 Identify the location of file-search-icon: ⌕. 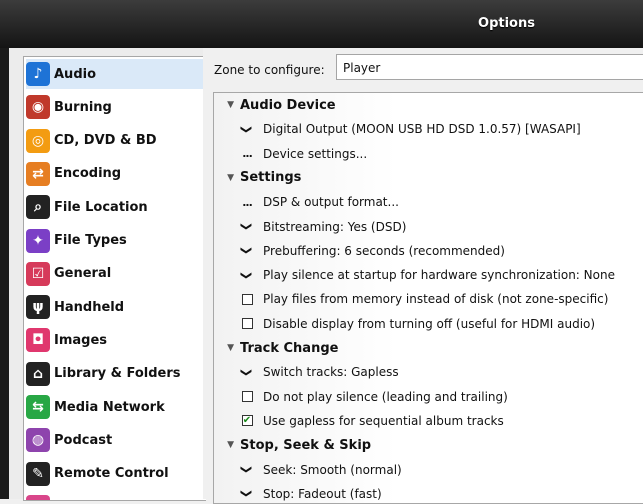
(38, 207).